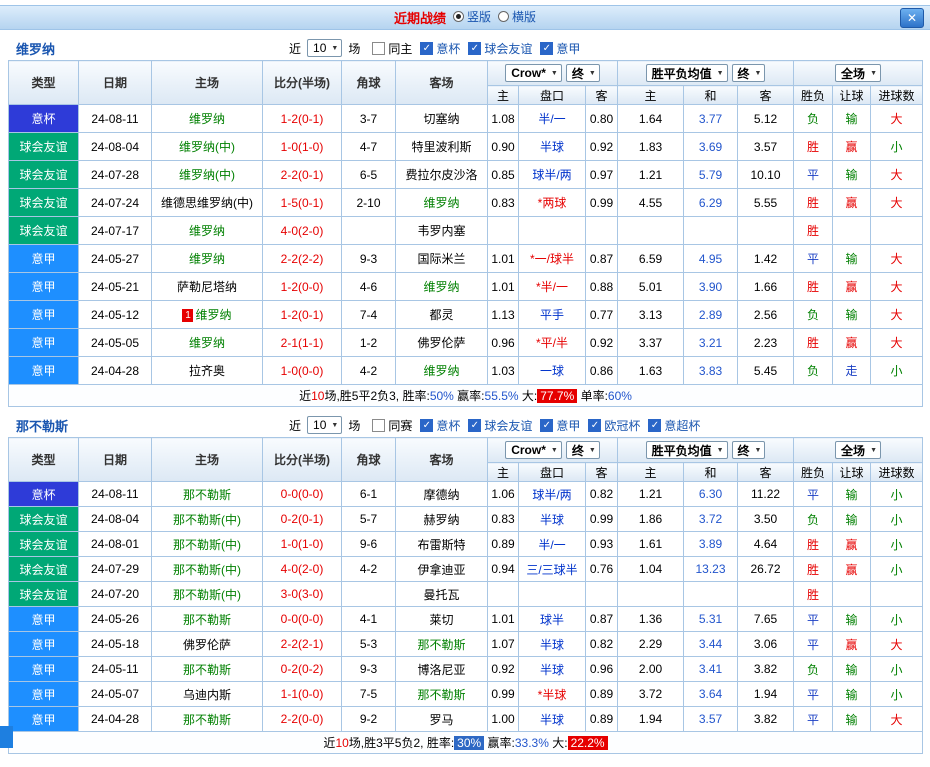 The image size is (930, 767). What do you see at coordinates (115, 342) in the screenshot?
I see `cell-date: 24-05-05` at bounding box center [115, 342].